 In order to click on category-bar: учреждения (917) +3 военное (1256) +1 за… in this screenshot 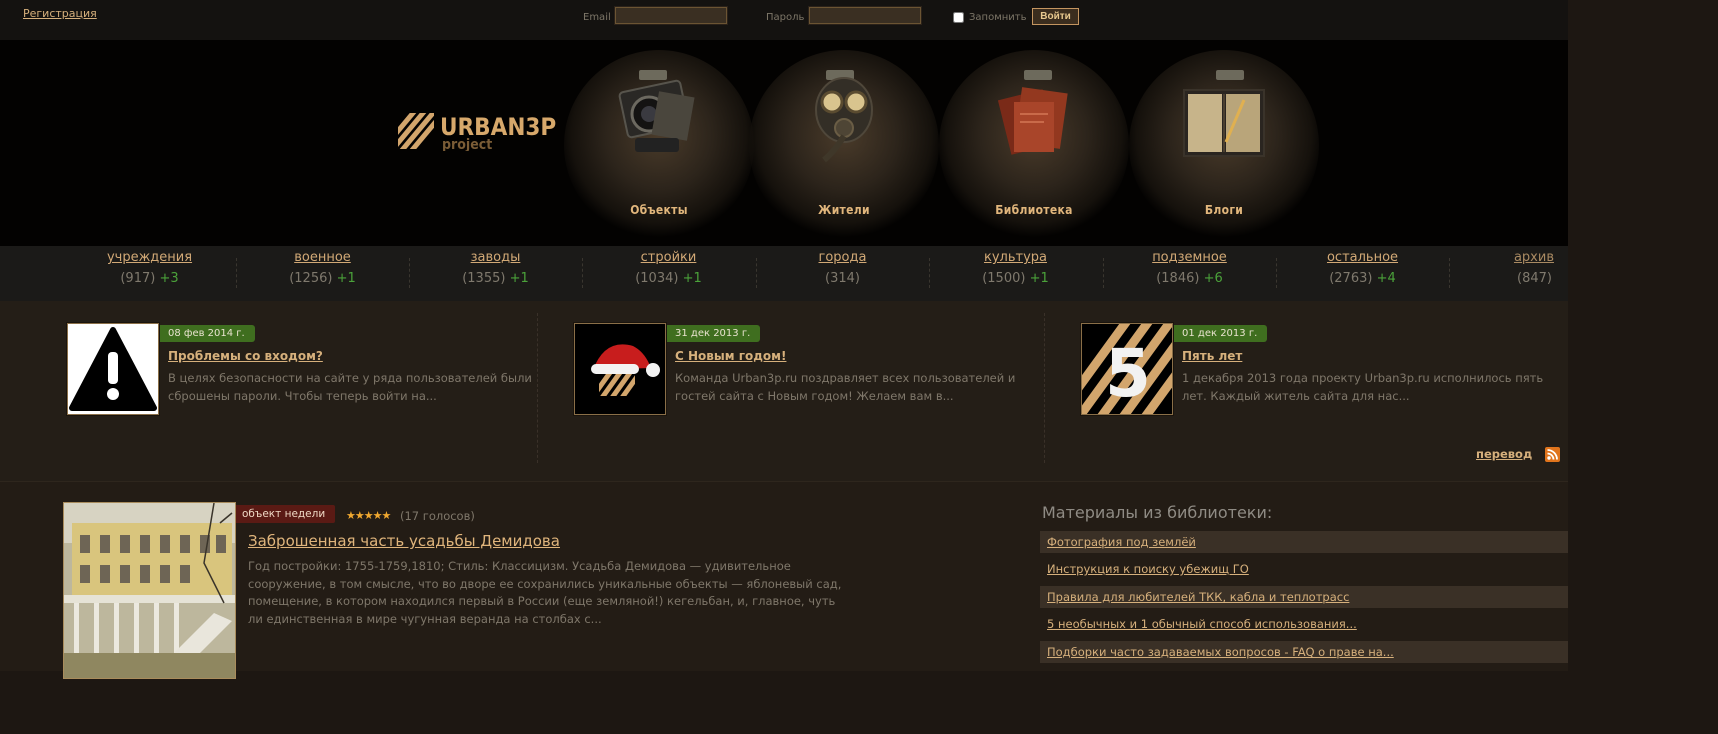, I will do `click(784, 273)`.